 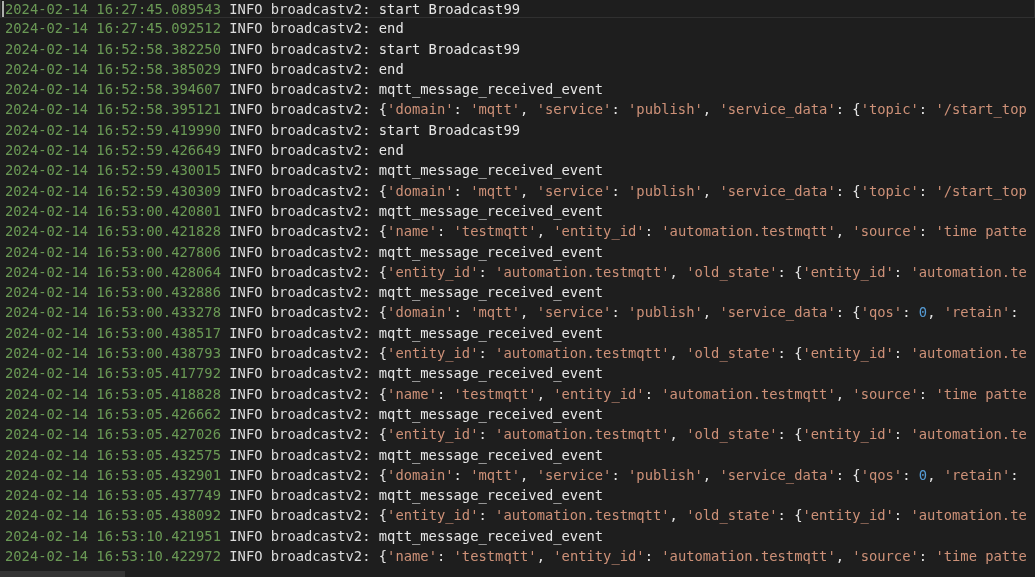 I want to click on log-timestamp: 2024-02-14 16:53:05.418828, so click(x=113, y=394).